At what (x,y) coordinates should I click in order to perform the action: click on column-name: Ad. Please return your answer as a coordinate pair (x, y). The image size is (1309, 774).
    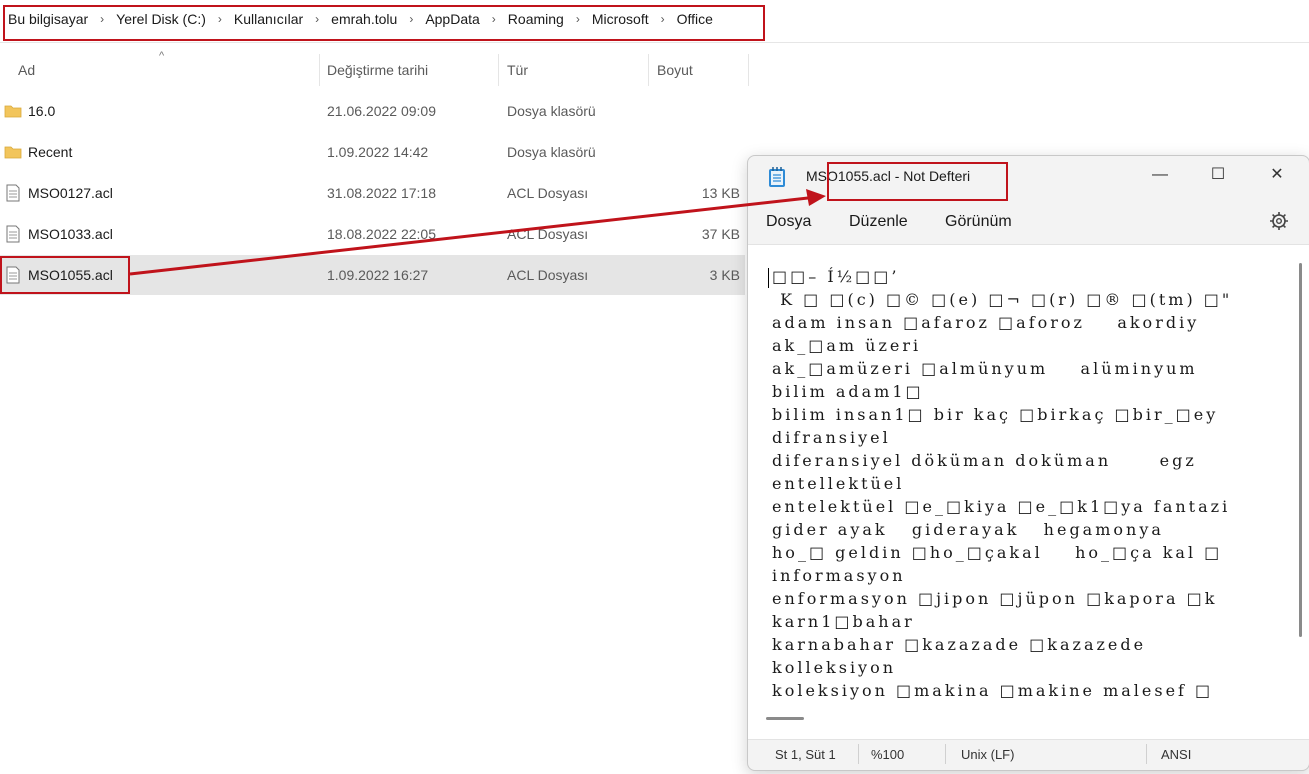
    Looking at the image, I should click on (26, 70).